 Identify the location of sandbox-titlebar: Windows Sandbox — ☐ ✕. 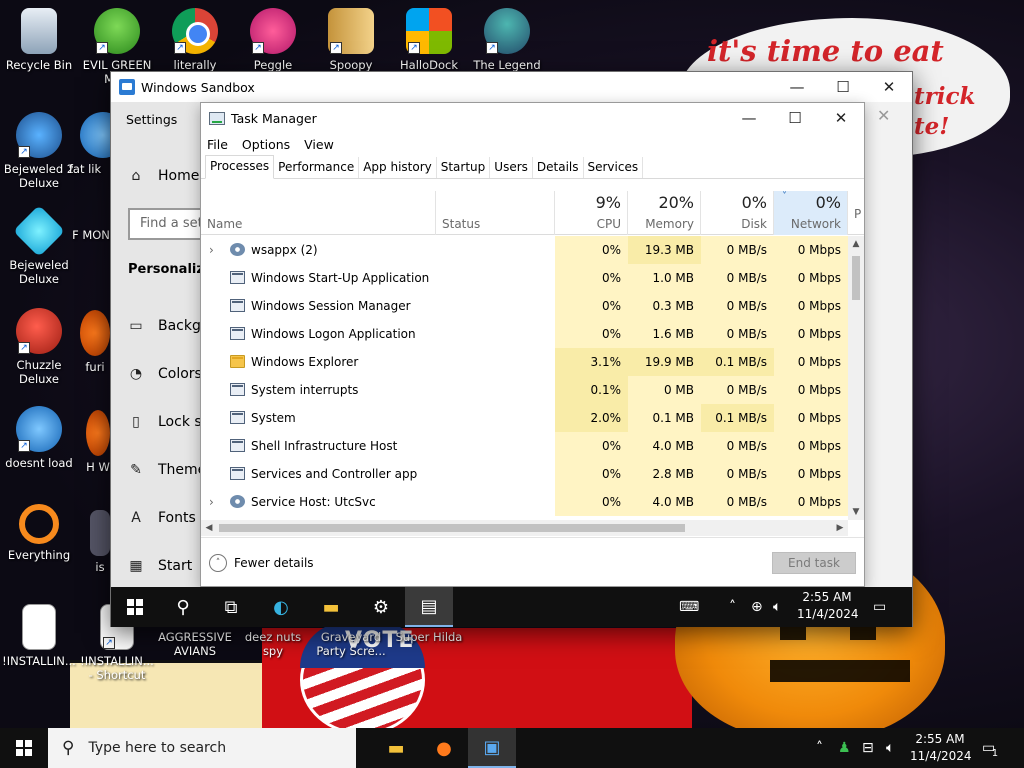
(511, 87).